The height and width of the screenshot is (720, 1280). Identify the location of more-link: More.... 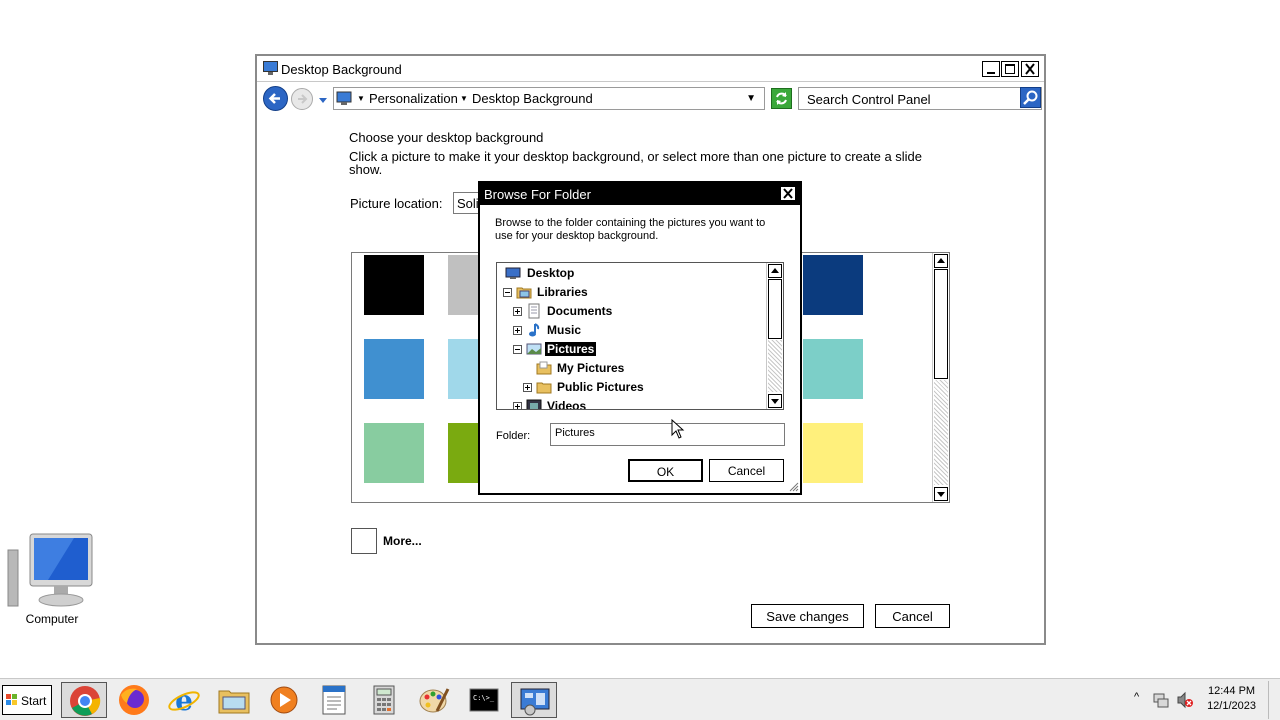
(402, 541).